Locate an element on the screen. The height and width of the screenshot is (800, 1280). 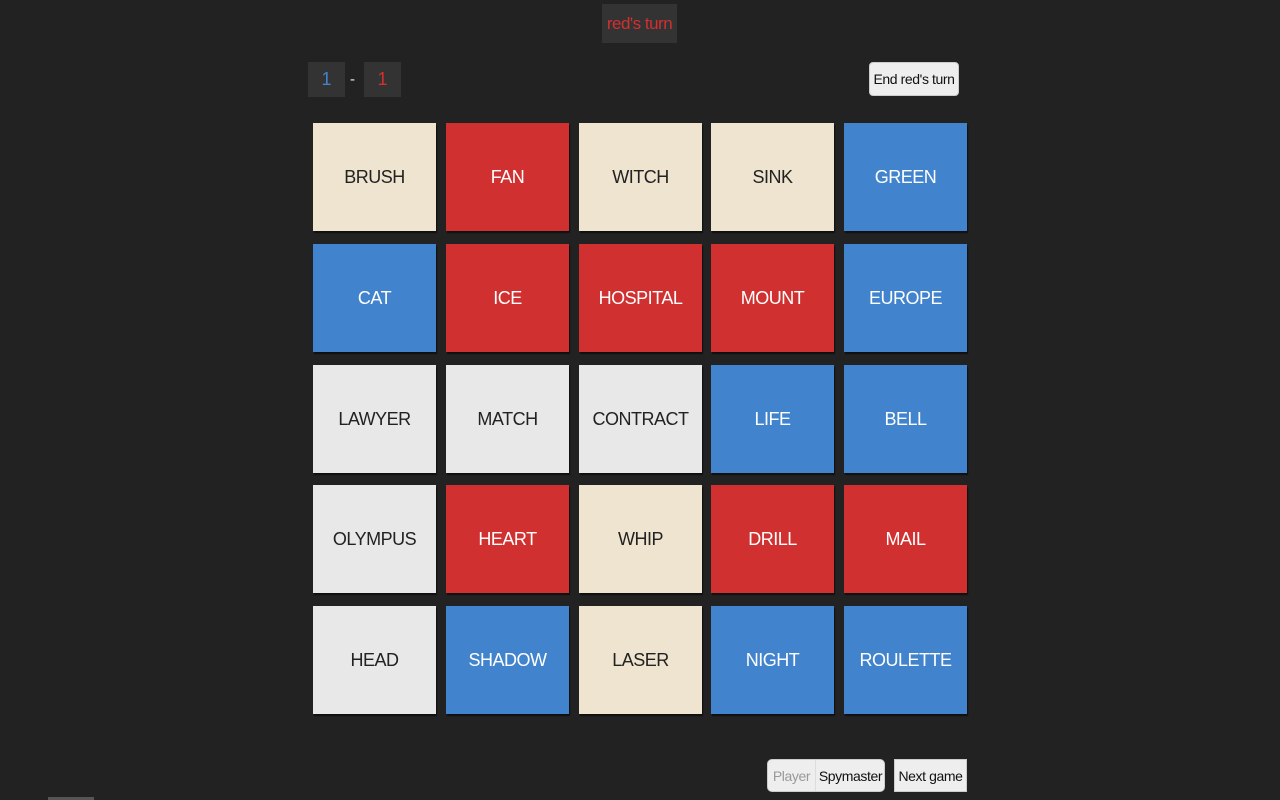
card-whip: WHIP is located at coordinates (640, 539).